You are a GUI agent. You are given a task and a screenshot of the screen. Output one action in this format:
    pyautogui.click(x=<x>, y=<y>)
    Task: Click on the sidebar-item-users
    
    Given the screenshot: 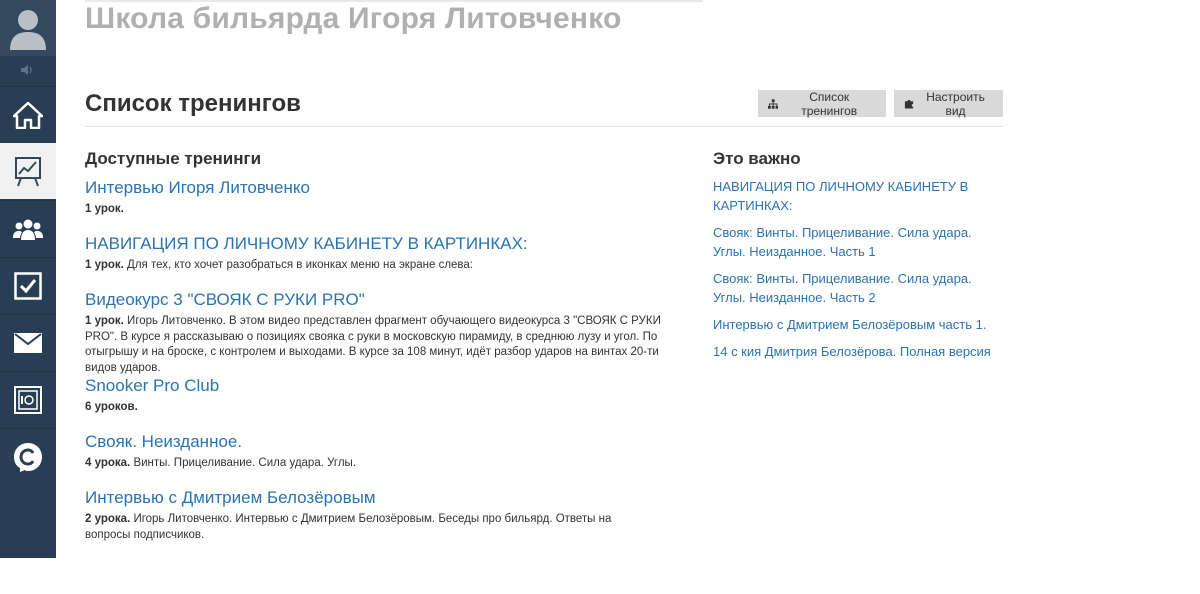 What is the action you would take?
    pyautogui.click(x=28, y=228)
    